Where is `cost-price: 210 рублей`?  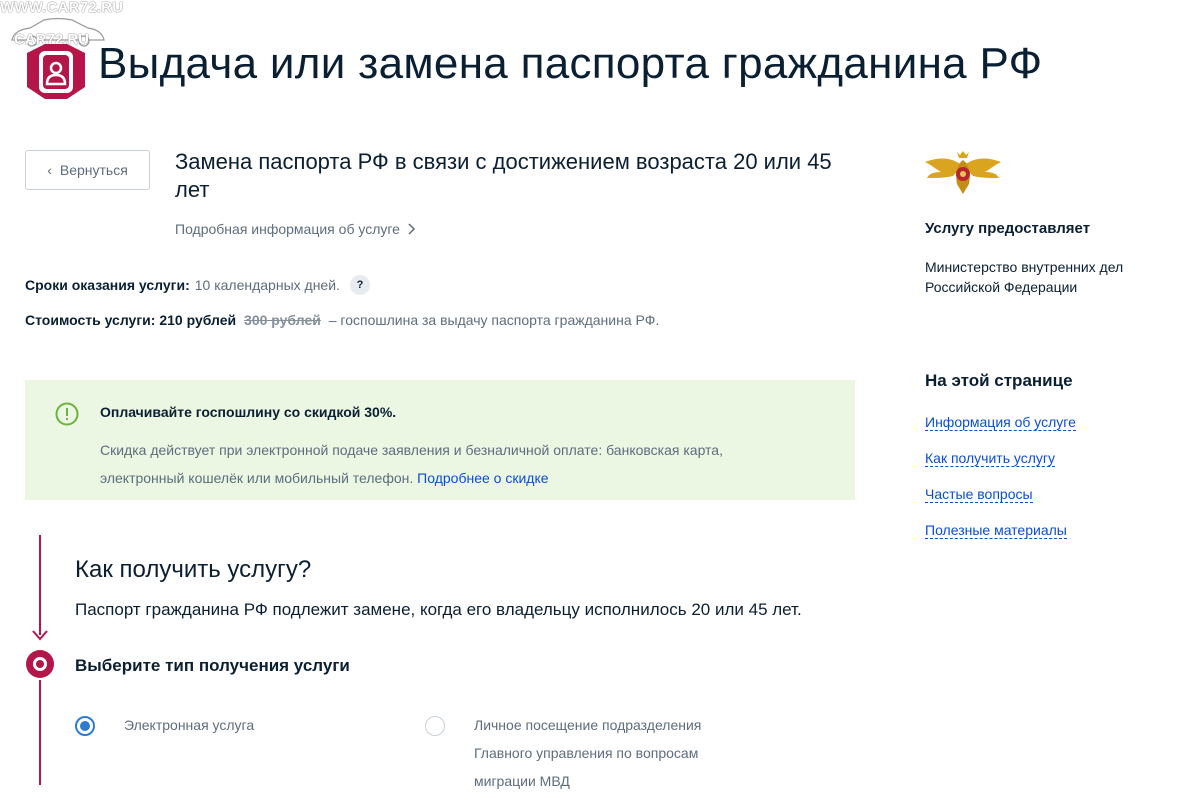
cost-price: 210 рублей is located at coordinates (198, 320).